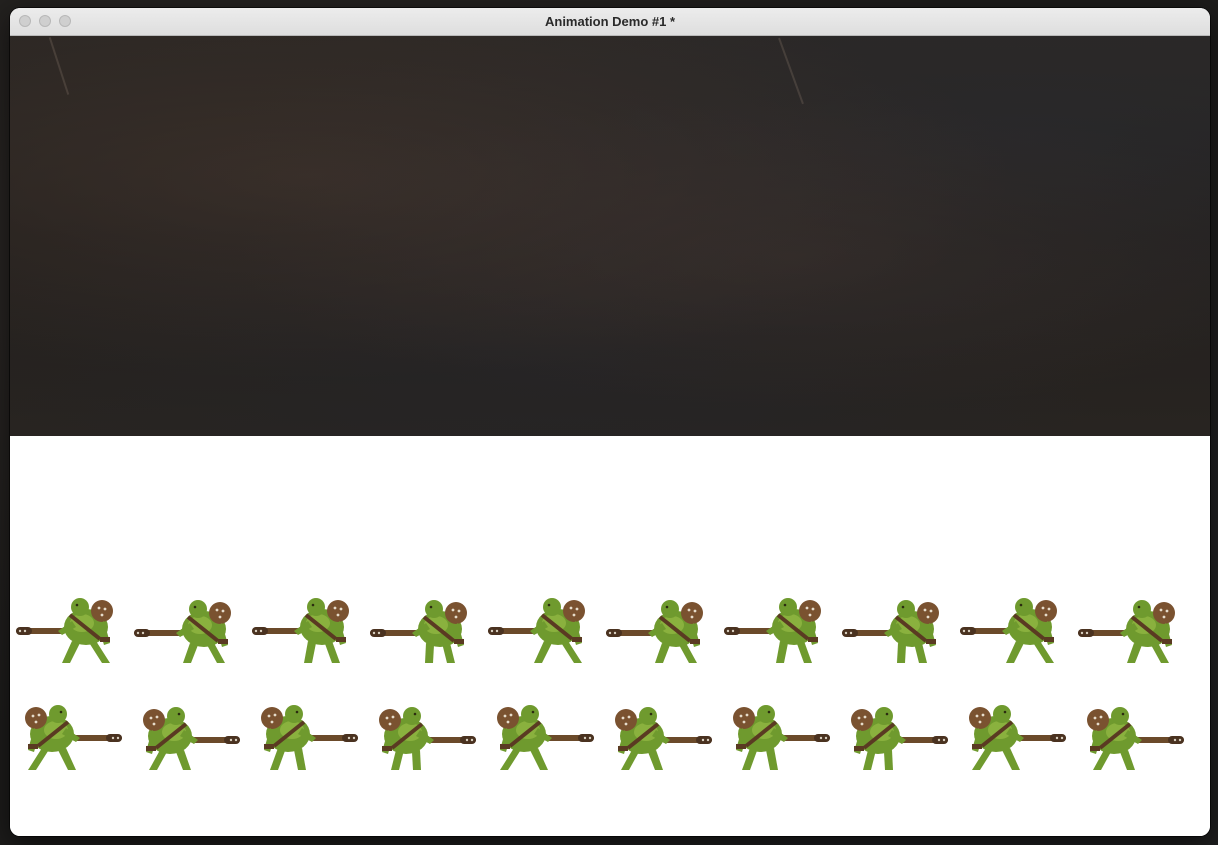 Image resolution: width=1218 pixels, height=845 pixels. I want to click on title-bar: Animation Demo #1 *, so click(610, 22).